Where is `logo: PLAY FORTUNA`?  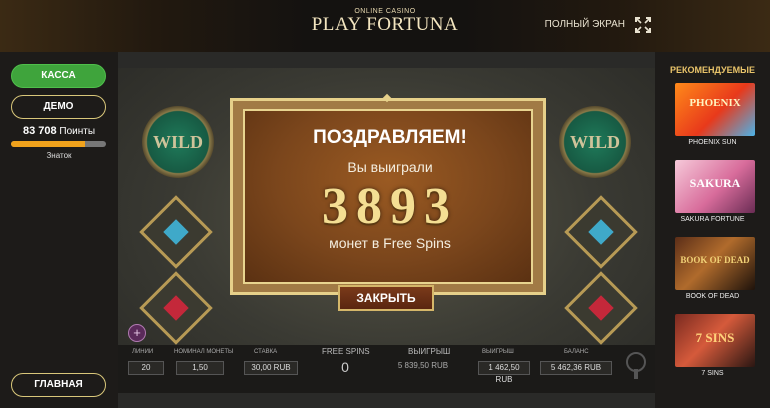 logo: PLAY FORTUNA is located at coordinates (385, 25).